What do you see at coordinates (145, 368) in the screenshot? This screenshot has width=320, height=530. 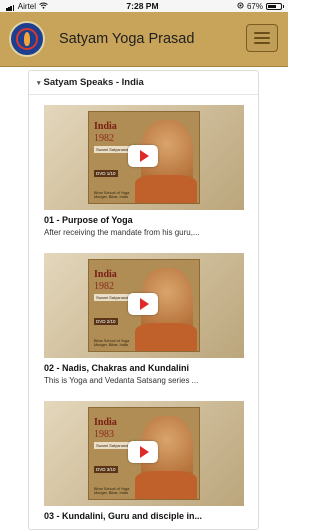 I see `item-title: 02 - Nadis, Chakras and Kundalini` at bounding box center [145, 368].